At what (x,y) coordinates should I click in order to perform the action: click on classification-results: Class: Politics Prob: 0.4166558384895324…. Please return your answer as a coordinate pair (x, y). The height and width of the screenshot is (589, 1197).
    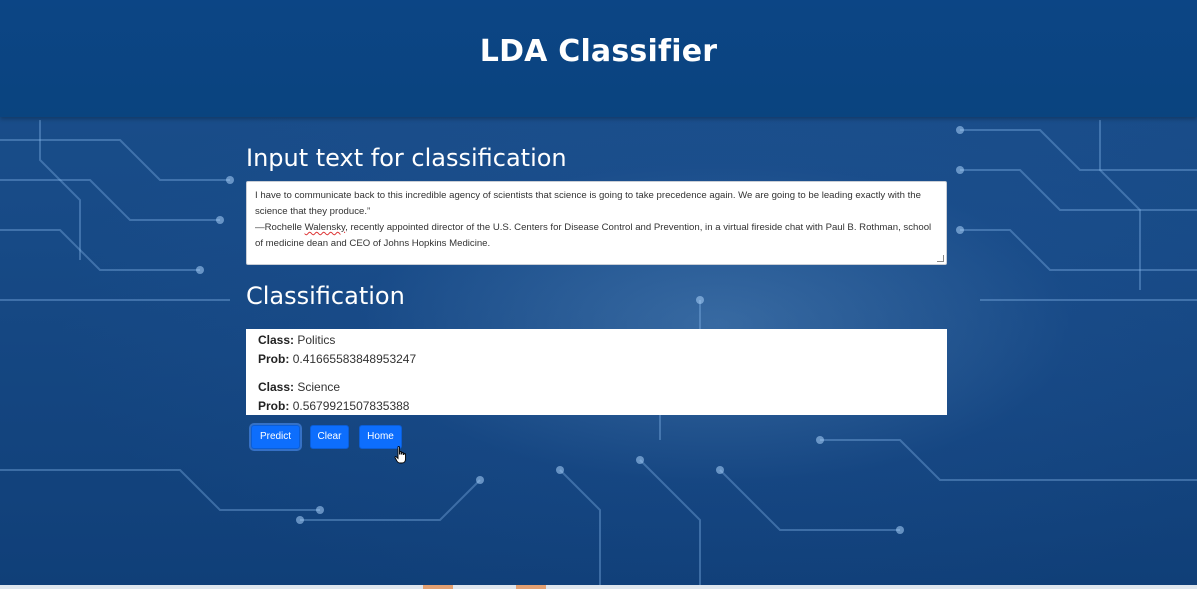
    Looking at the image, I should click on (596, 372).